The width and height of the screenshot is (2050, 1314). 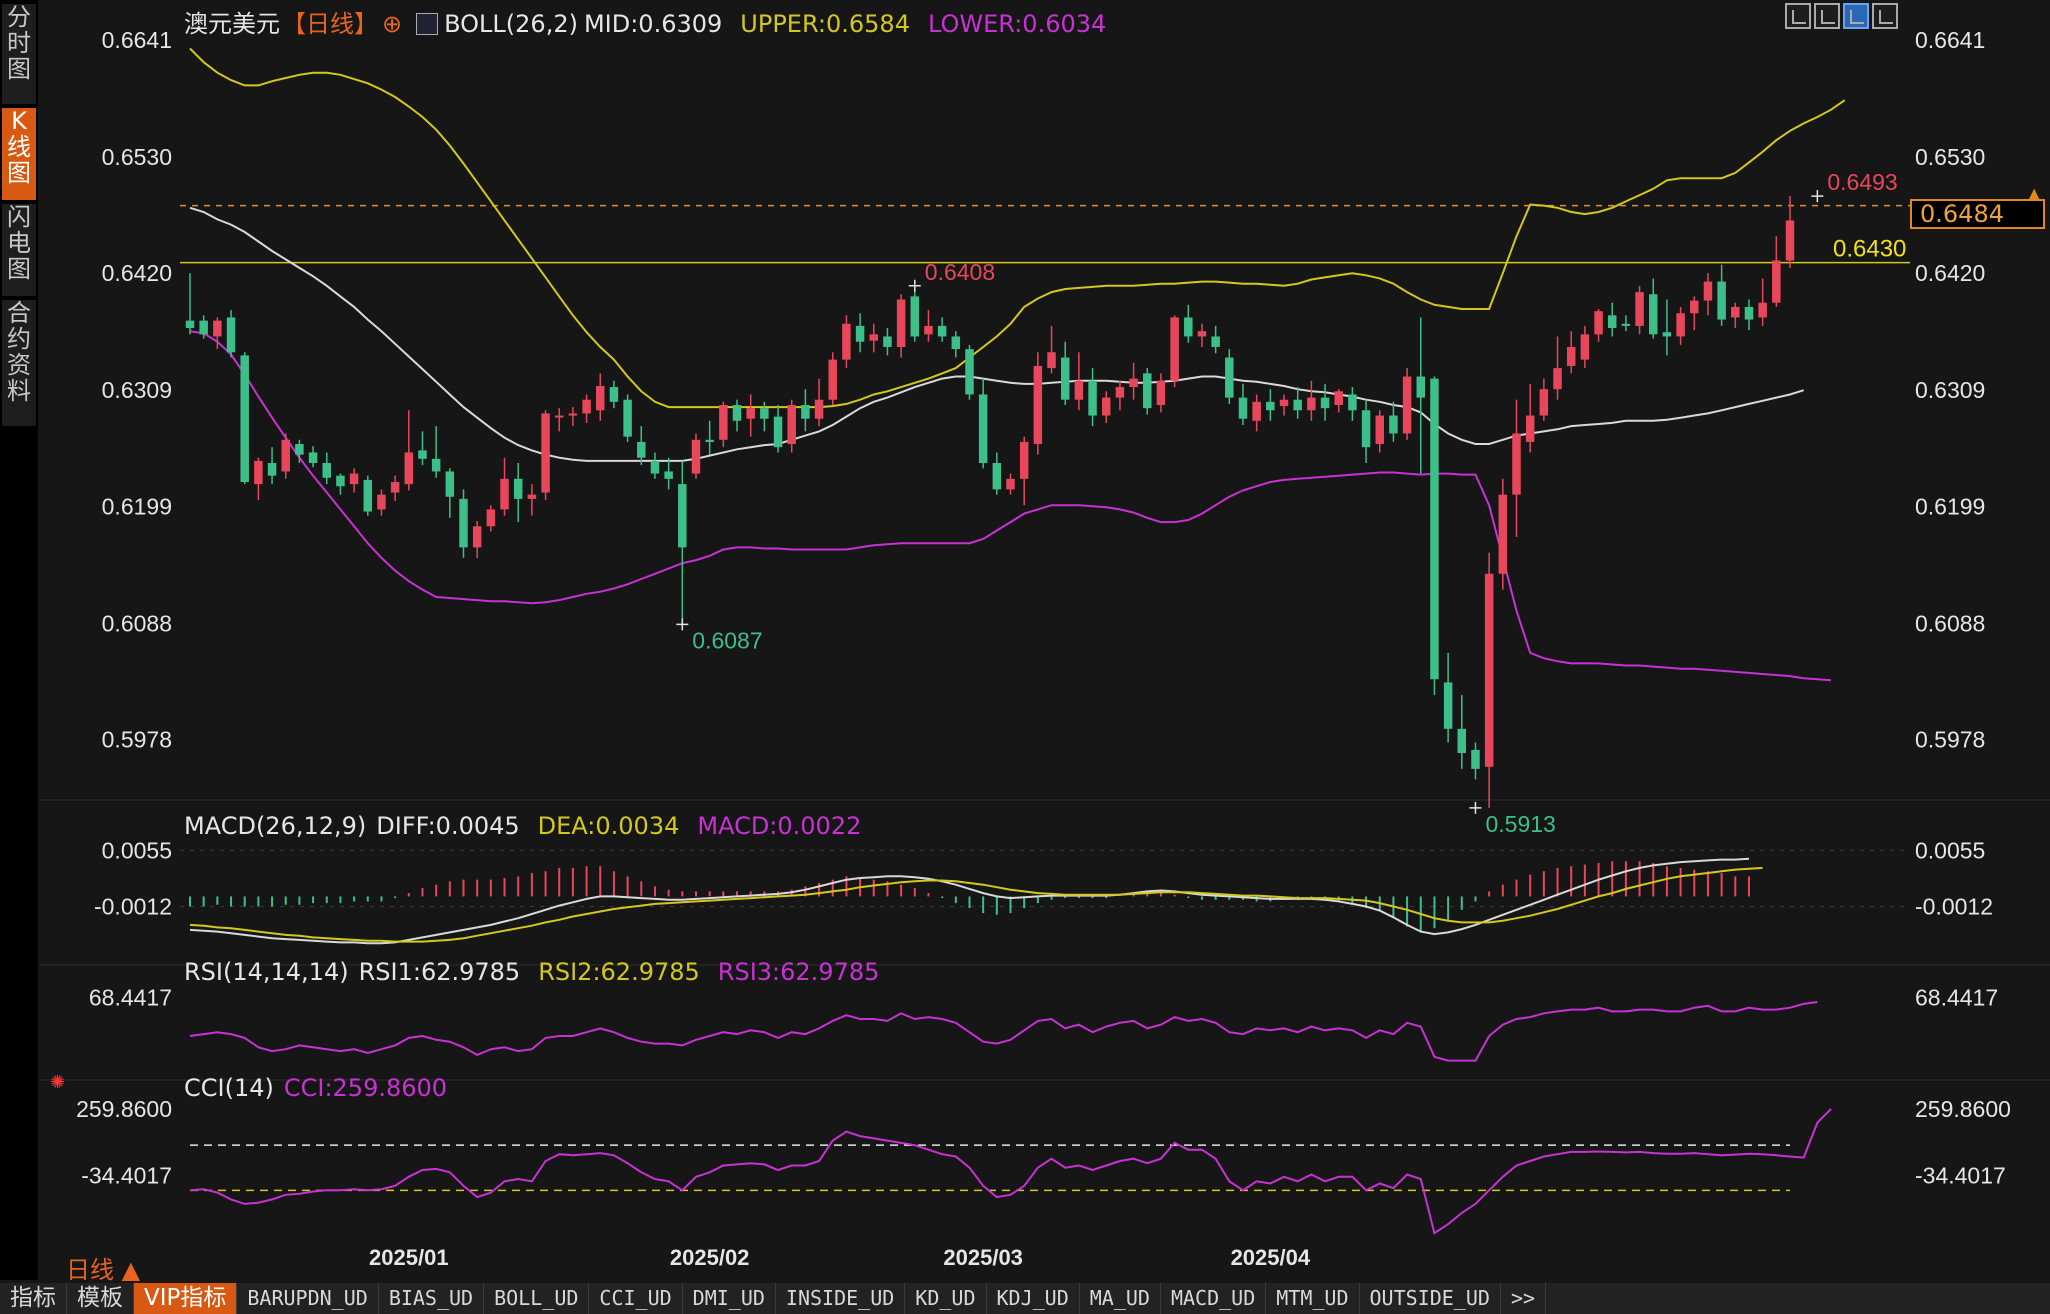 What do you see at coordinates (308, 1298) in the screenshot?
I see `tab-barupdn: BARUPDN_UD` at bounding box center [308, 1298].